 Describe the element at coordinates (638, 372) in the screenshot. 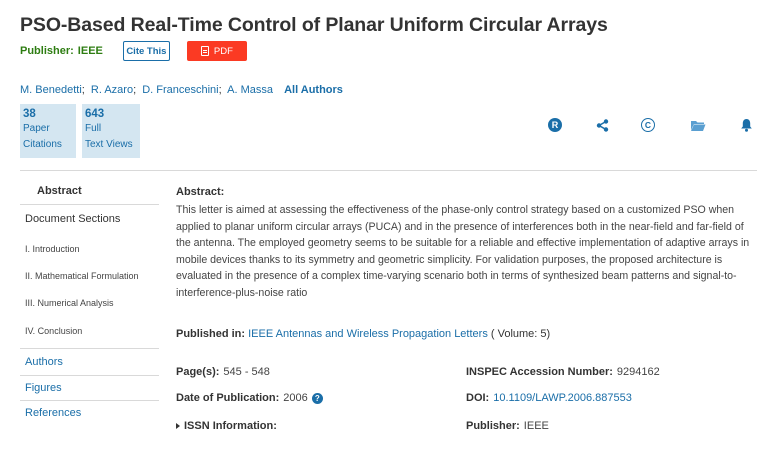

I see `inspec-value: 9294162` at that location.